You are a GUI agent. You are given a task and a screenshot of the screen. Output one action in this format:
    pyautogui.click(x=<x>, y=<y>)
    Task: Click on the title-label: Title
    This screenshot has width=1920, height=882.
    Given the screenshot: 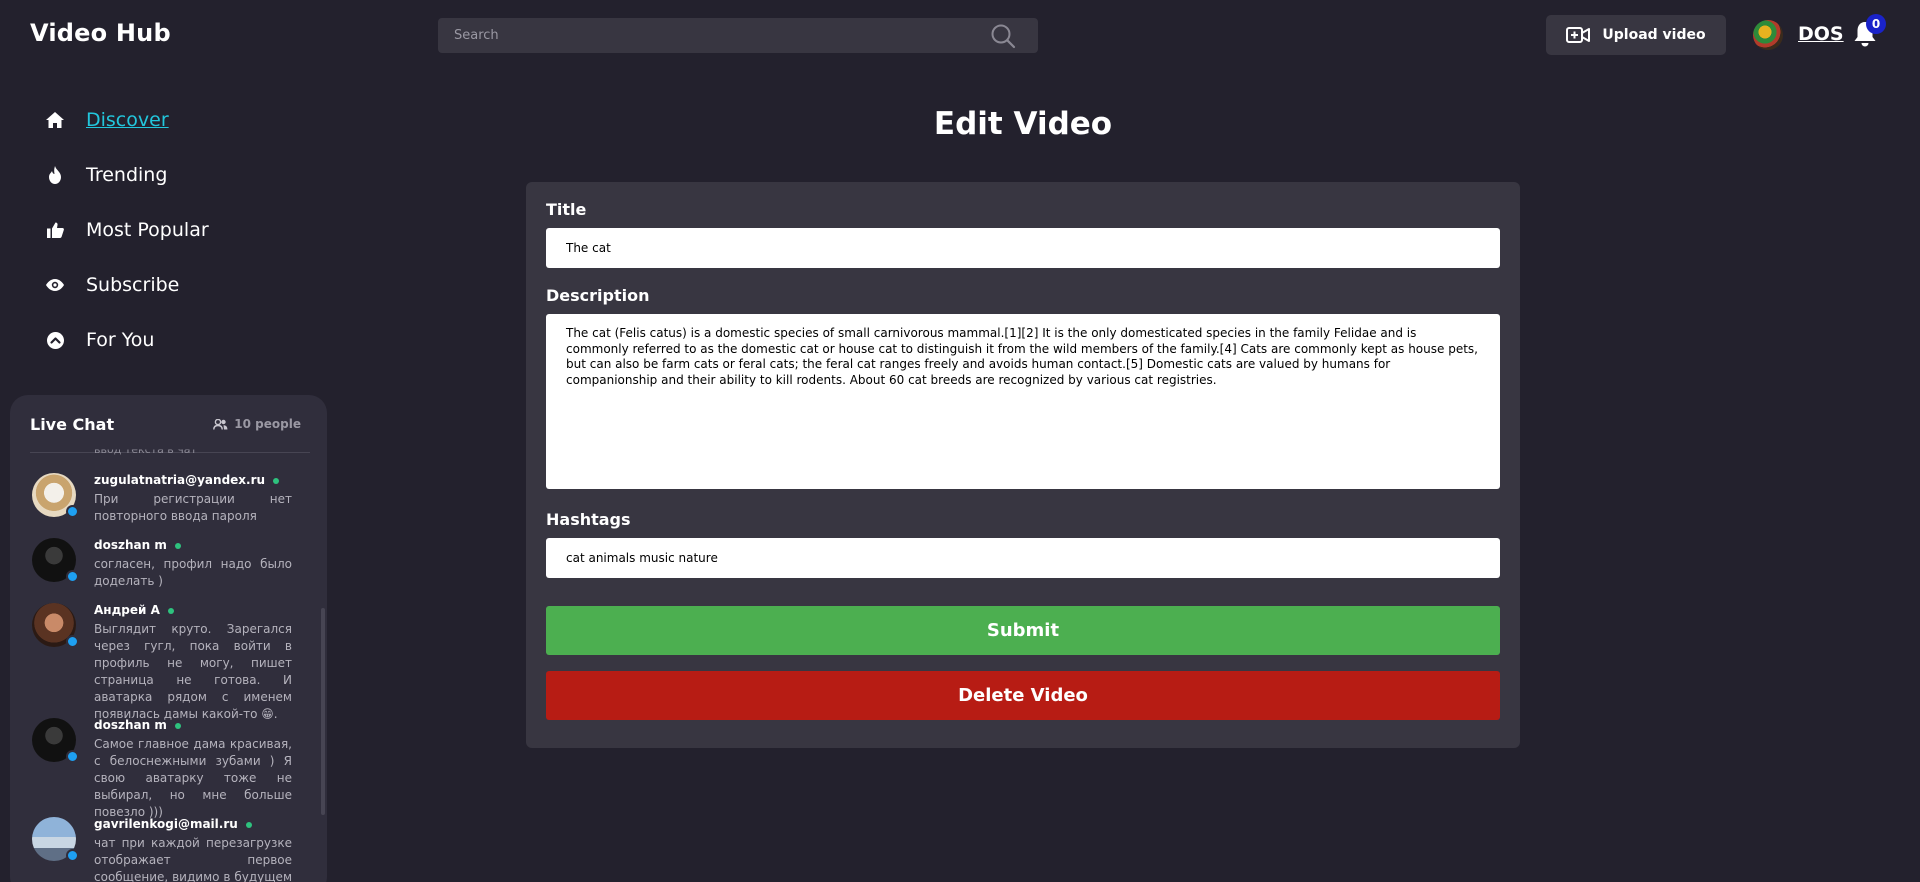 What is the action you would take?
    pyautogui.click(x=566, y=209)
    